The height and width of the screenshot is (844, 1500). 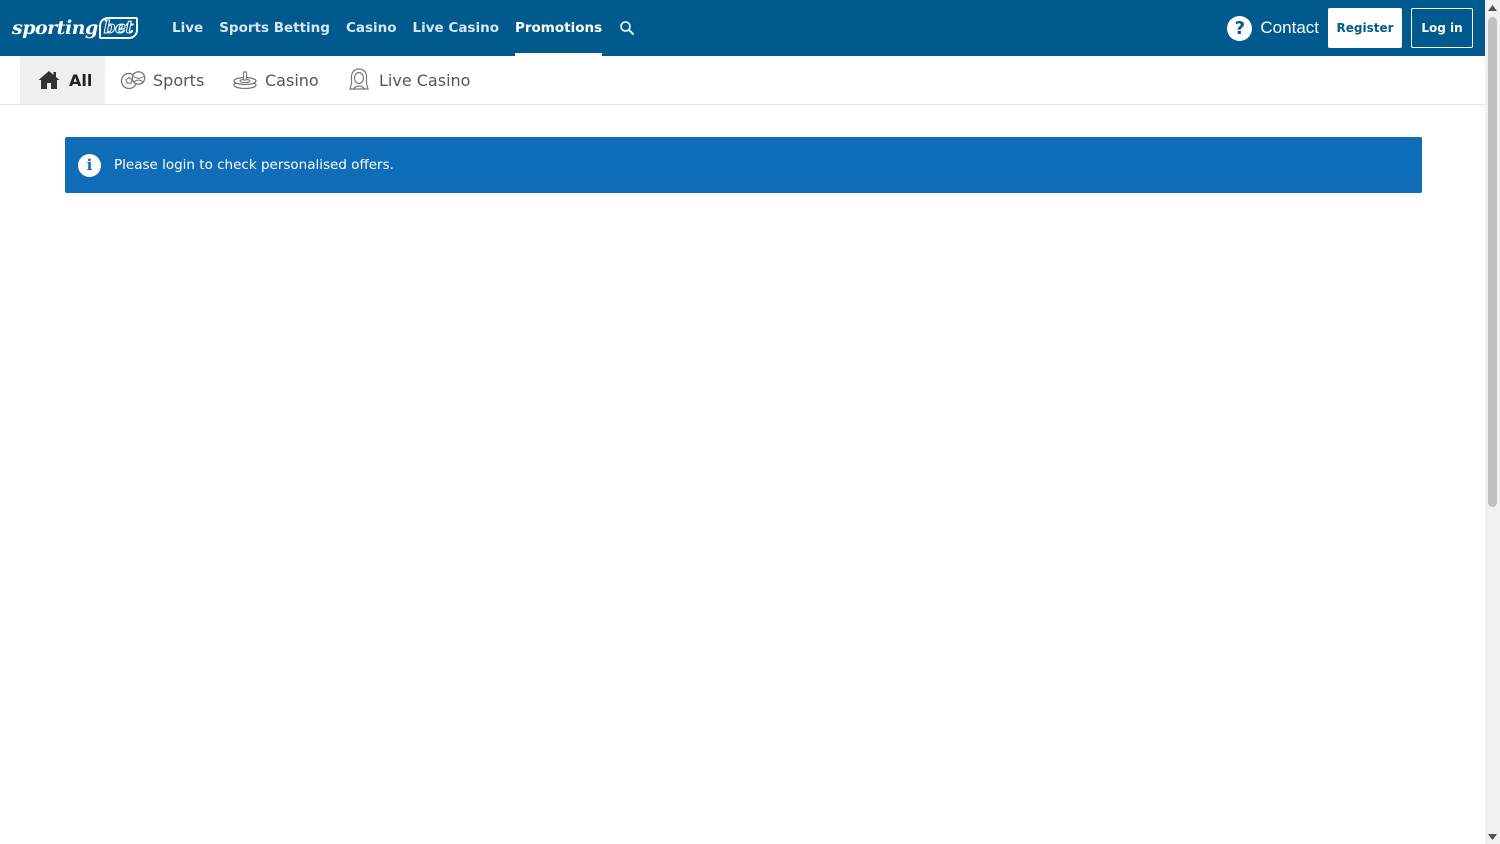 What do you see at coordinates (49, 80) in the screenshot?
I see `home-icon` at bounding box center [49, 80].